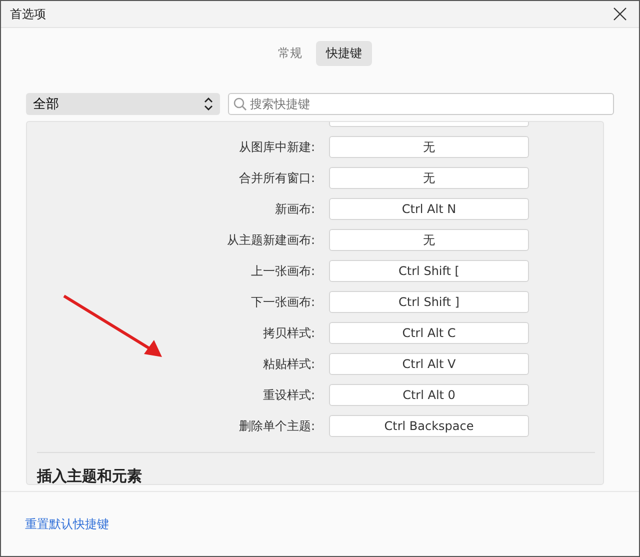 The height and width of the screenshot is (557, 640). I want to click on shortcut-label: 删除单个主题:, so click(277, 426).